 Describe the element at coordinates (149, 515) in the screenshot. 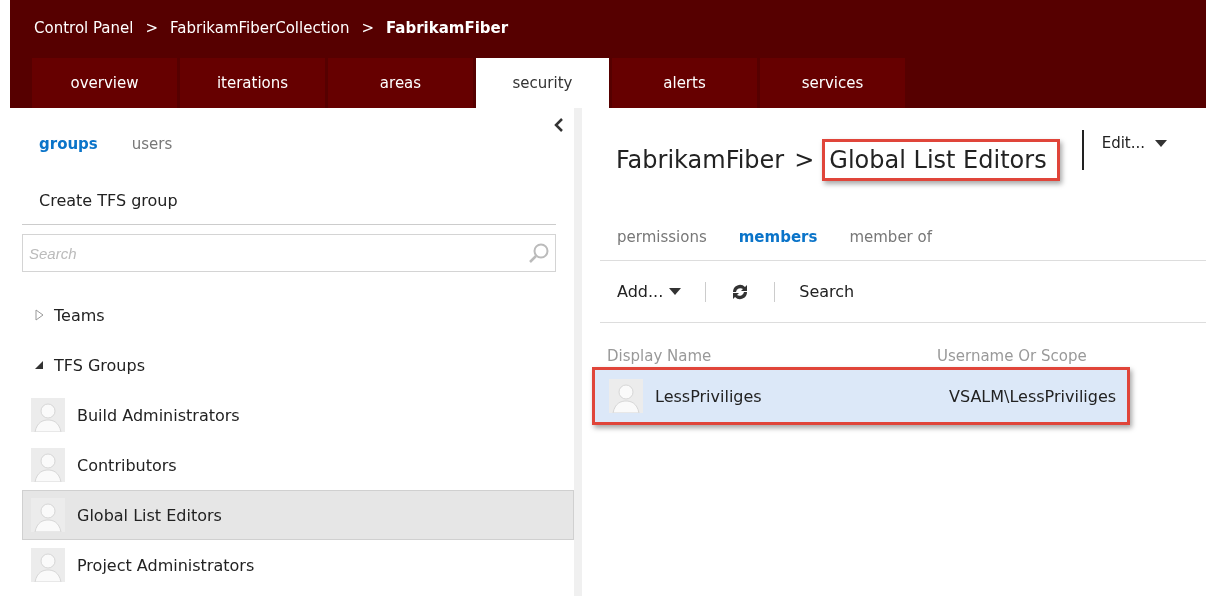

I see `group-name: Global List Editors` at that location.